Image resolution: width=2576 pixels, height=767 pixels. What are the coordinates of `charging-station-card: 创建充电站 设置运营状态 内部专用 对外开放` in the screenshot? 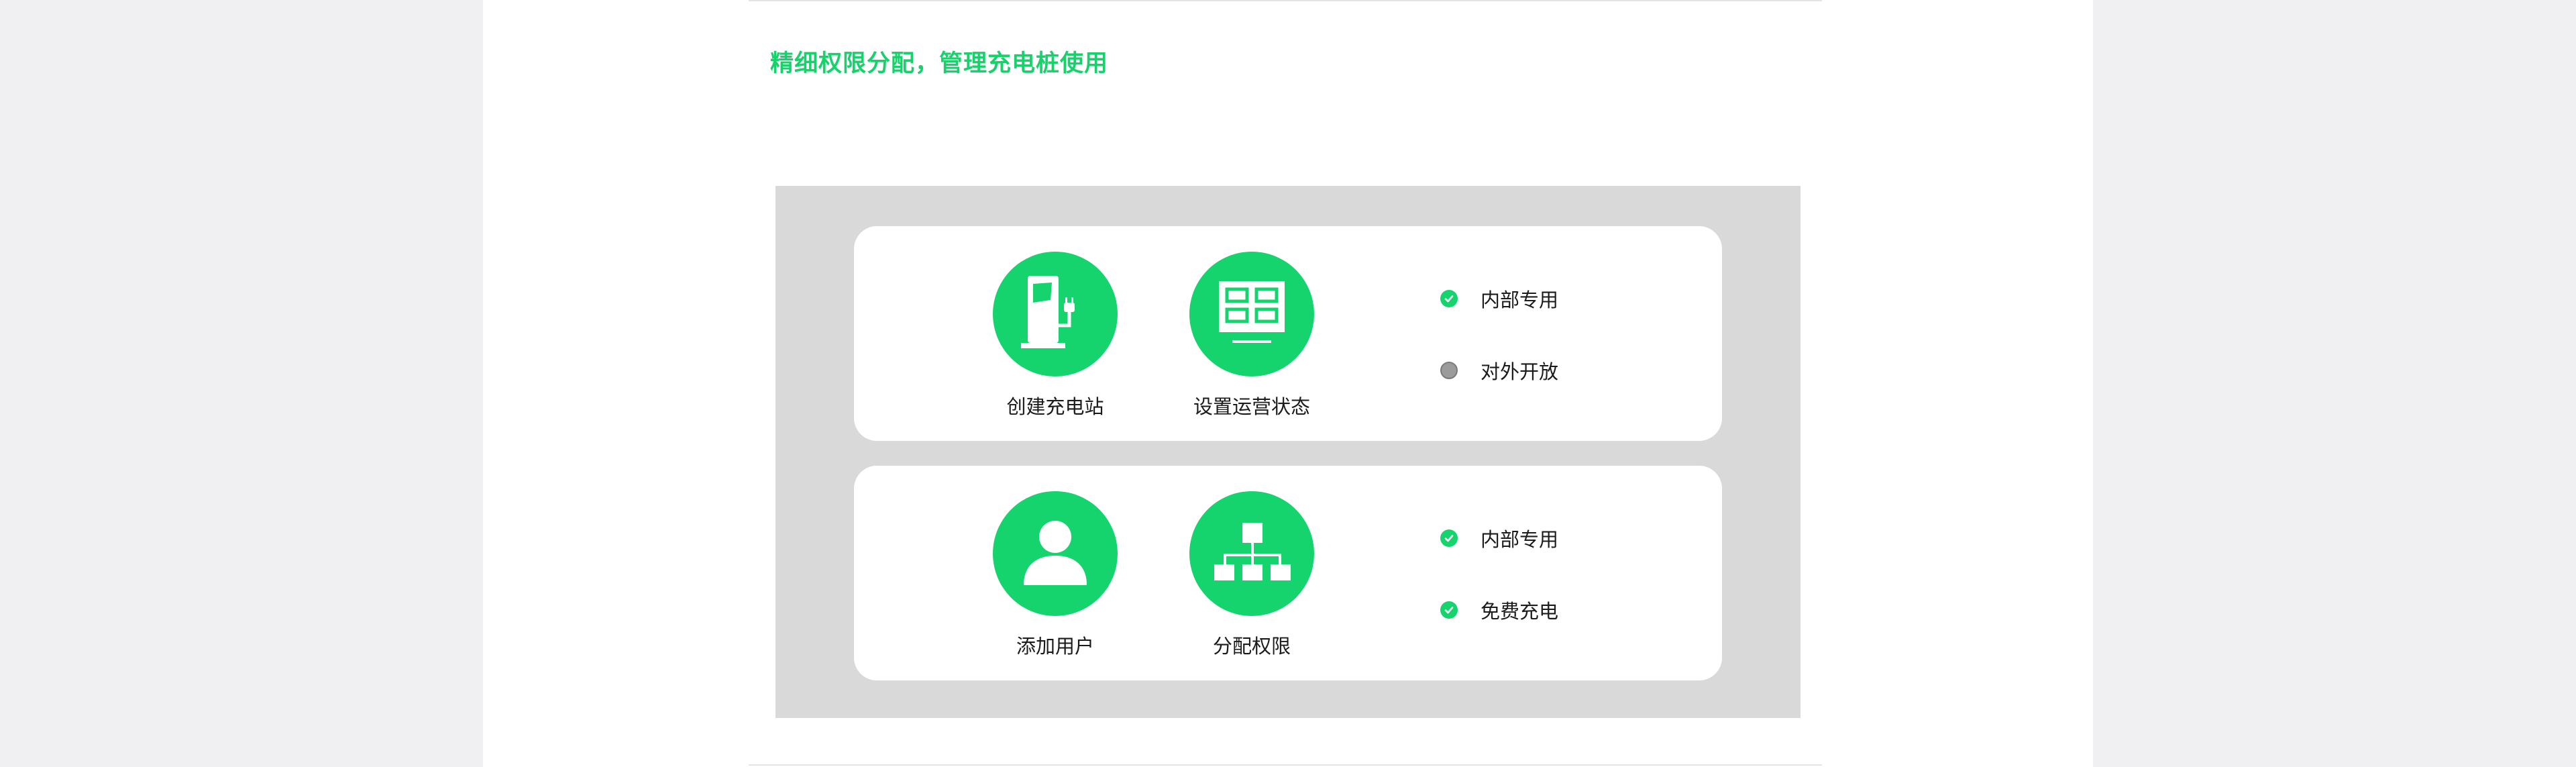 It's located at (1288, 333).